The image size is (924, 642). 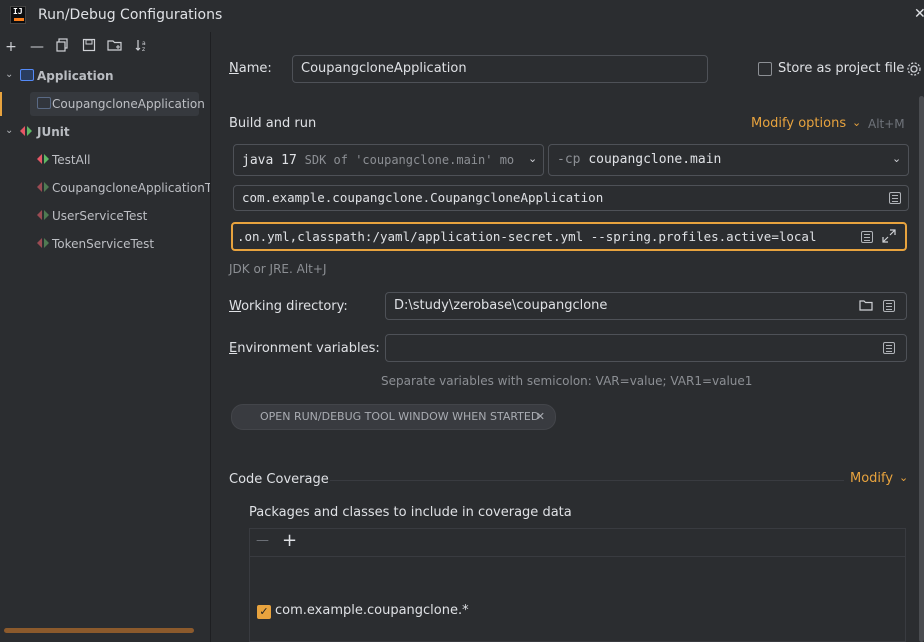 What do you see at coordinates (886, 124) in the screenshot?
I see `modify-options-shortcut: Alt+M` at bounding box center [886, 124].